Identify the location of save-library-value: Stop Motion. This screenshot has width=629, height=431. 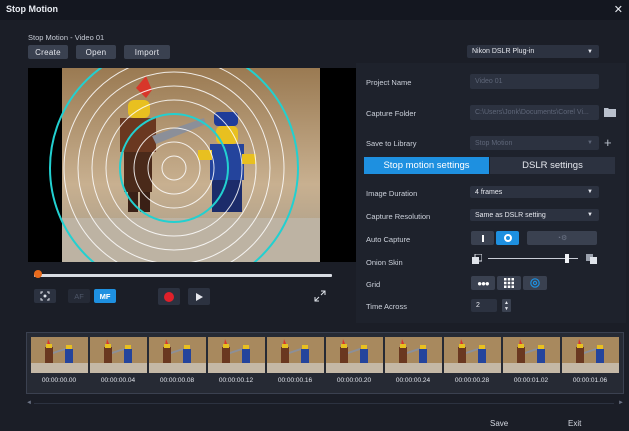
(494, 143).